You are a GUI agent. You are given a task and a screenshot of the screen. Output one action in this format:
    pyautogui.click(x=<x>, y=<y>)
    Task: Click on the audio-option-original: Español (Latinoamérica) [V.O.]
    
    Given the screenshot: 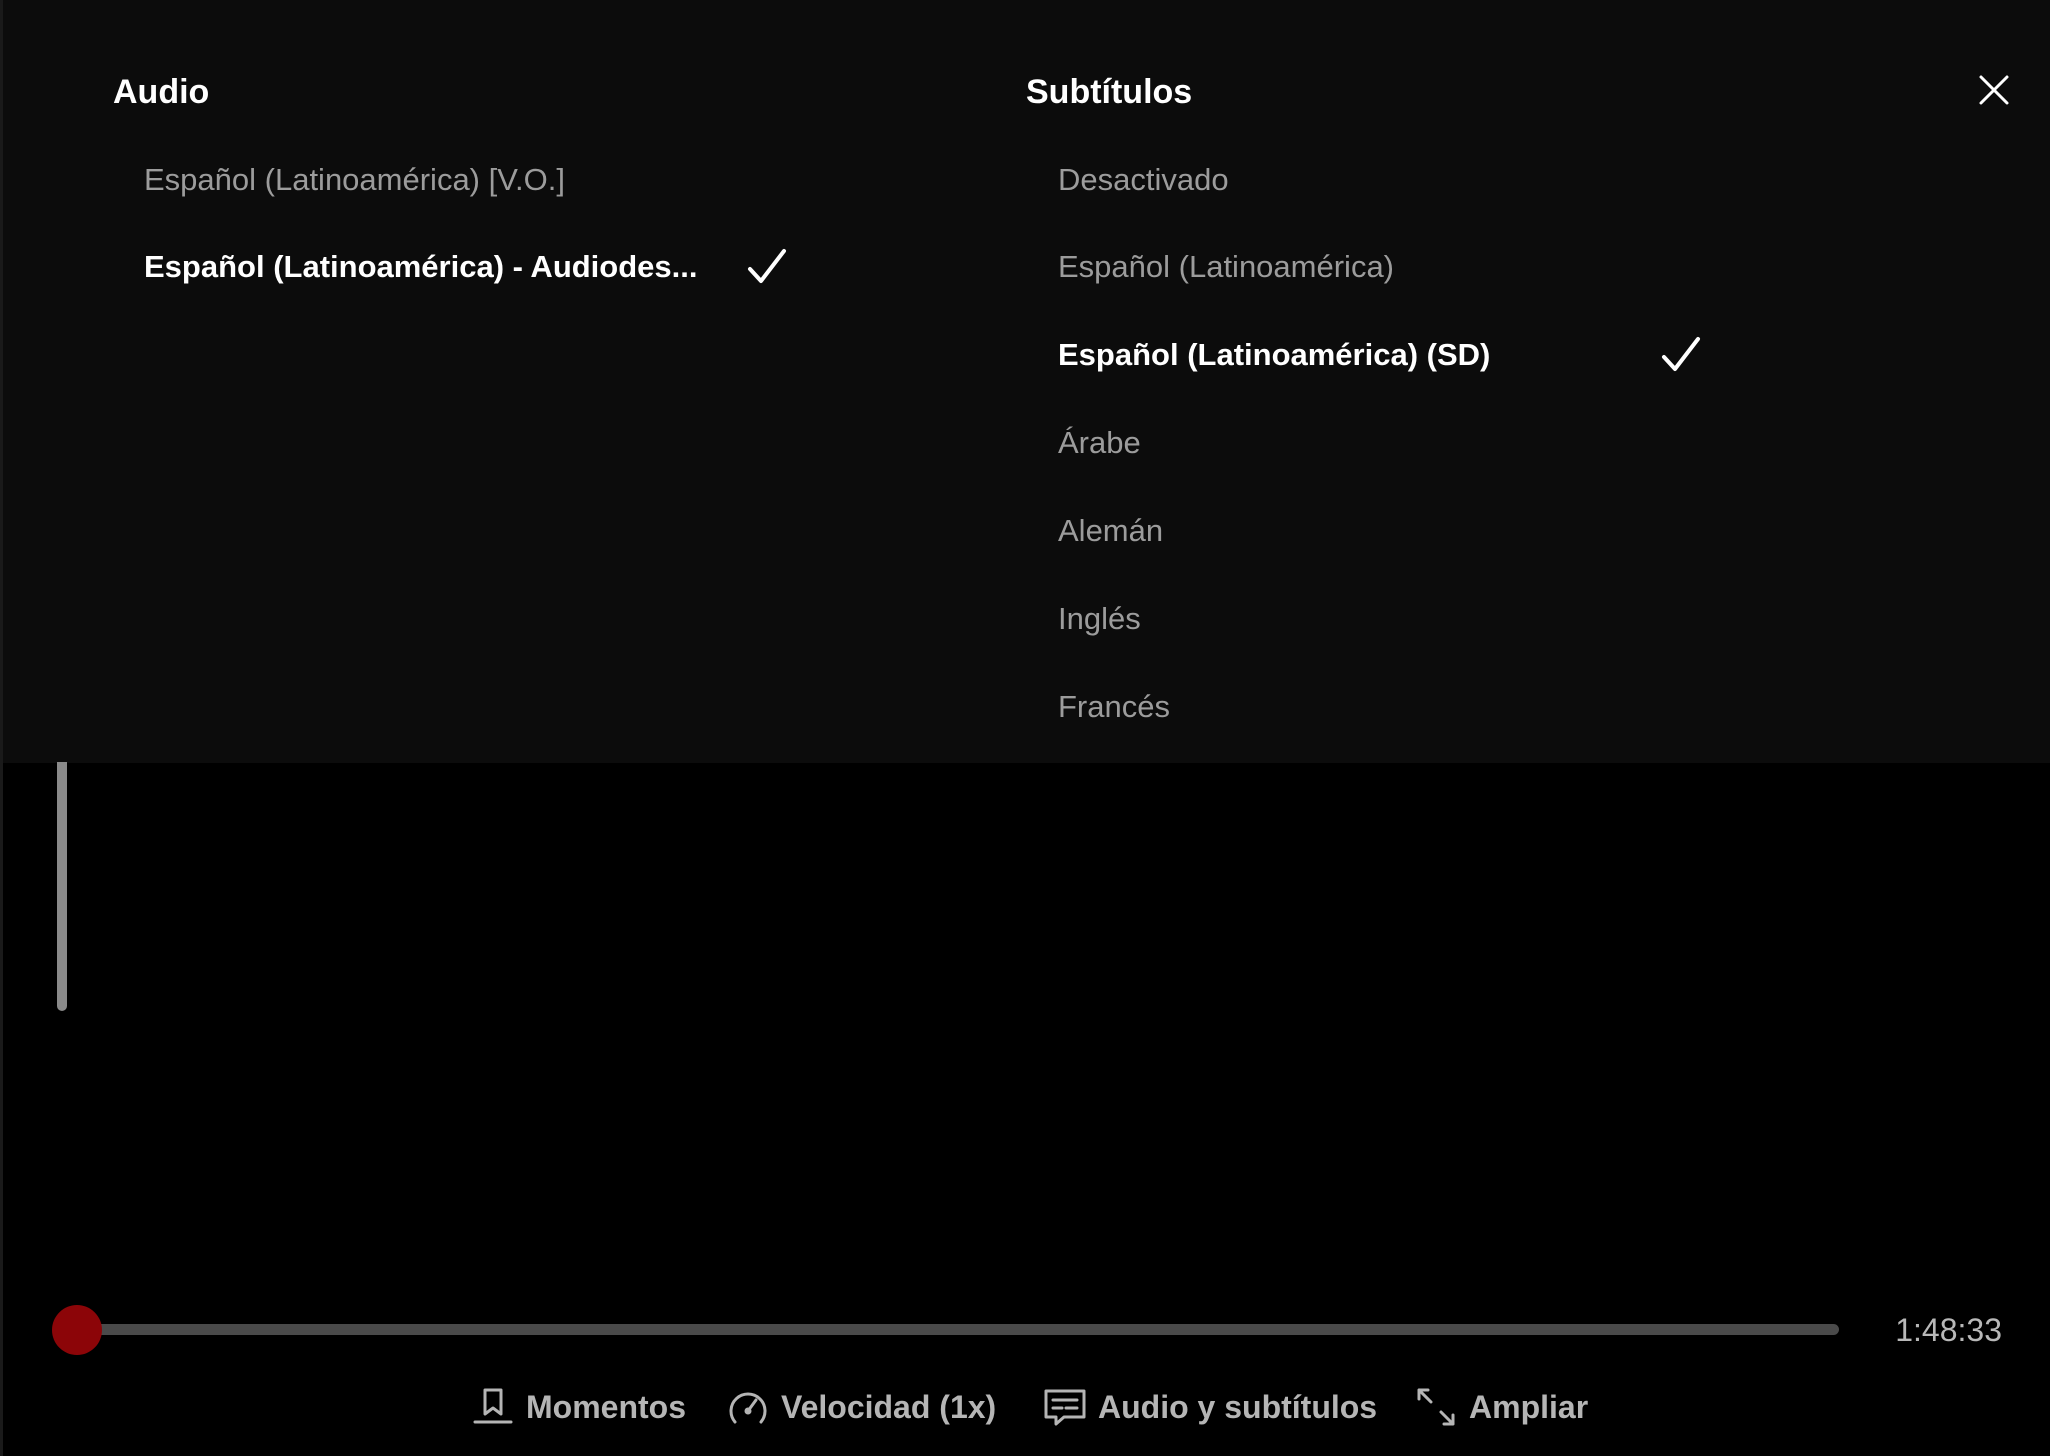 What is the action you would take?
    pyautogui.click(x=354, y=180)
    